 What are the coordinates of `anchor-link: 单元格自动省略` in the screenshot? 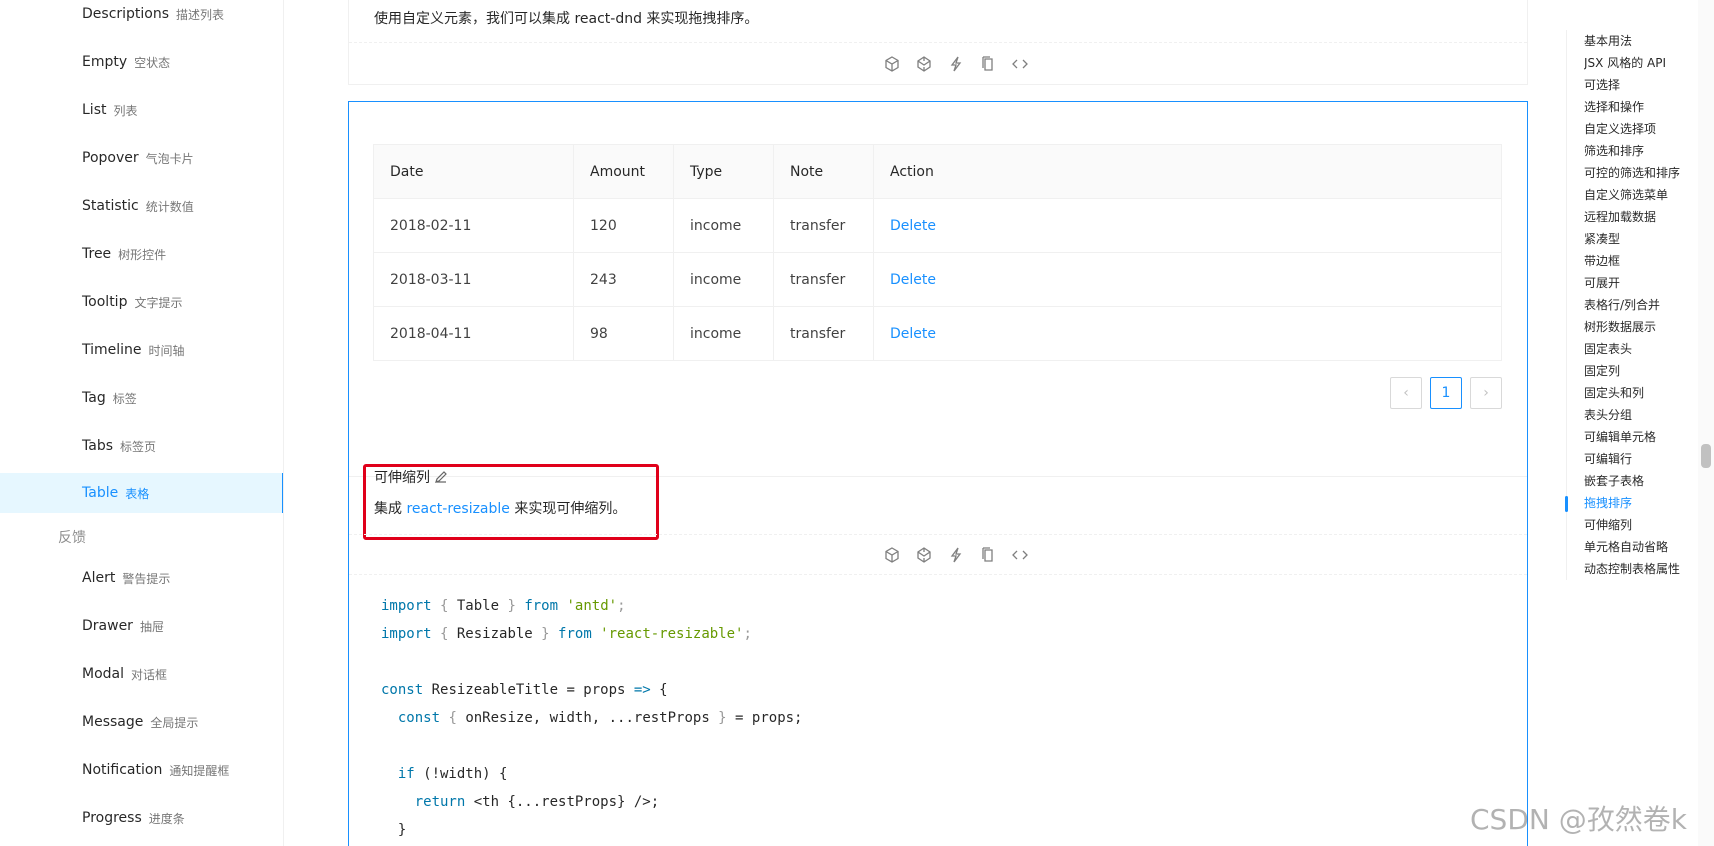 It's located at (1634, 546).